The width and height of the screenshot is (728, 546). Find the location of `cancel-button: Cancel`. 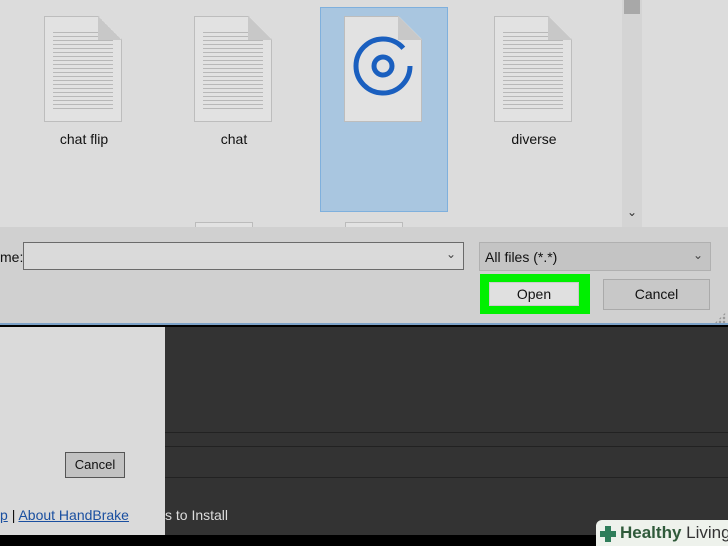

cancel-button: Cancel is located at coordinates (656, 294).